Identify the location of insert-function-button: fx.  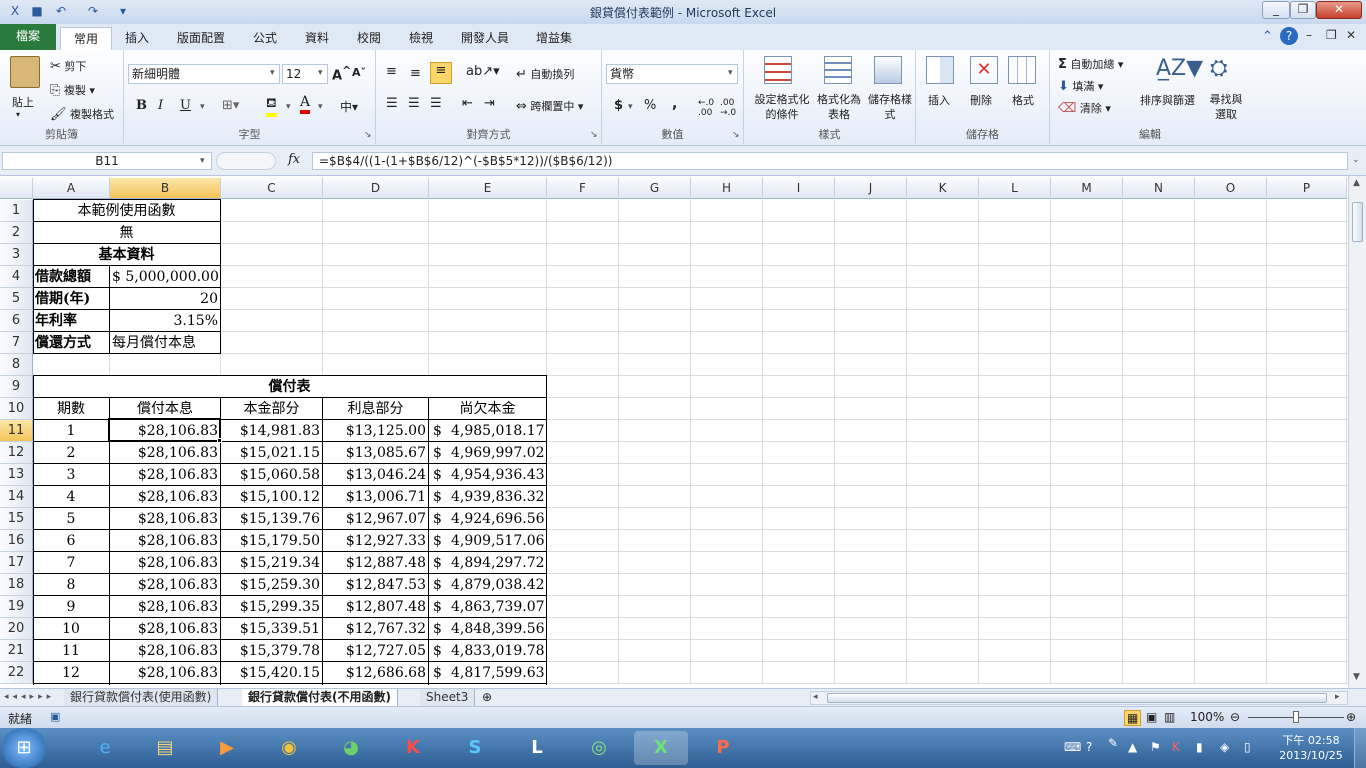
(294, 159).